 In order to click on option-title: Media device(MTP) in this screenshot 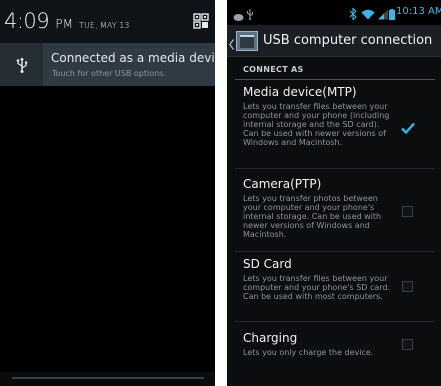, I will do `click(300, 92)`.